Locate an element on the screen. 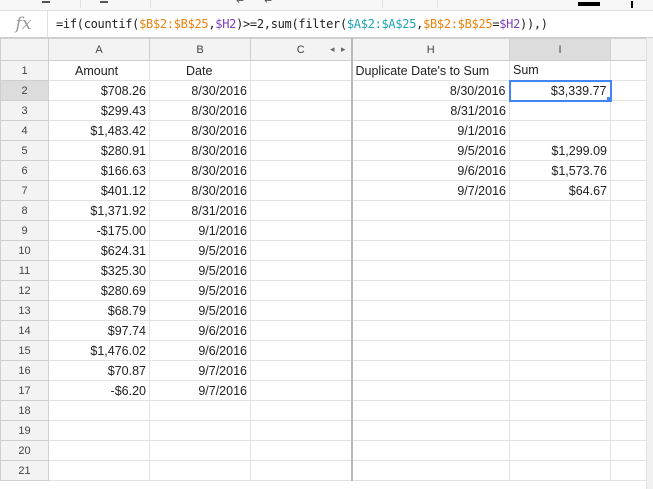 The image size is (653, 489). cell-i6: $1,573.76 is located at coordinates (560, 170).